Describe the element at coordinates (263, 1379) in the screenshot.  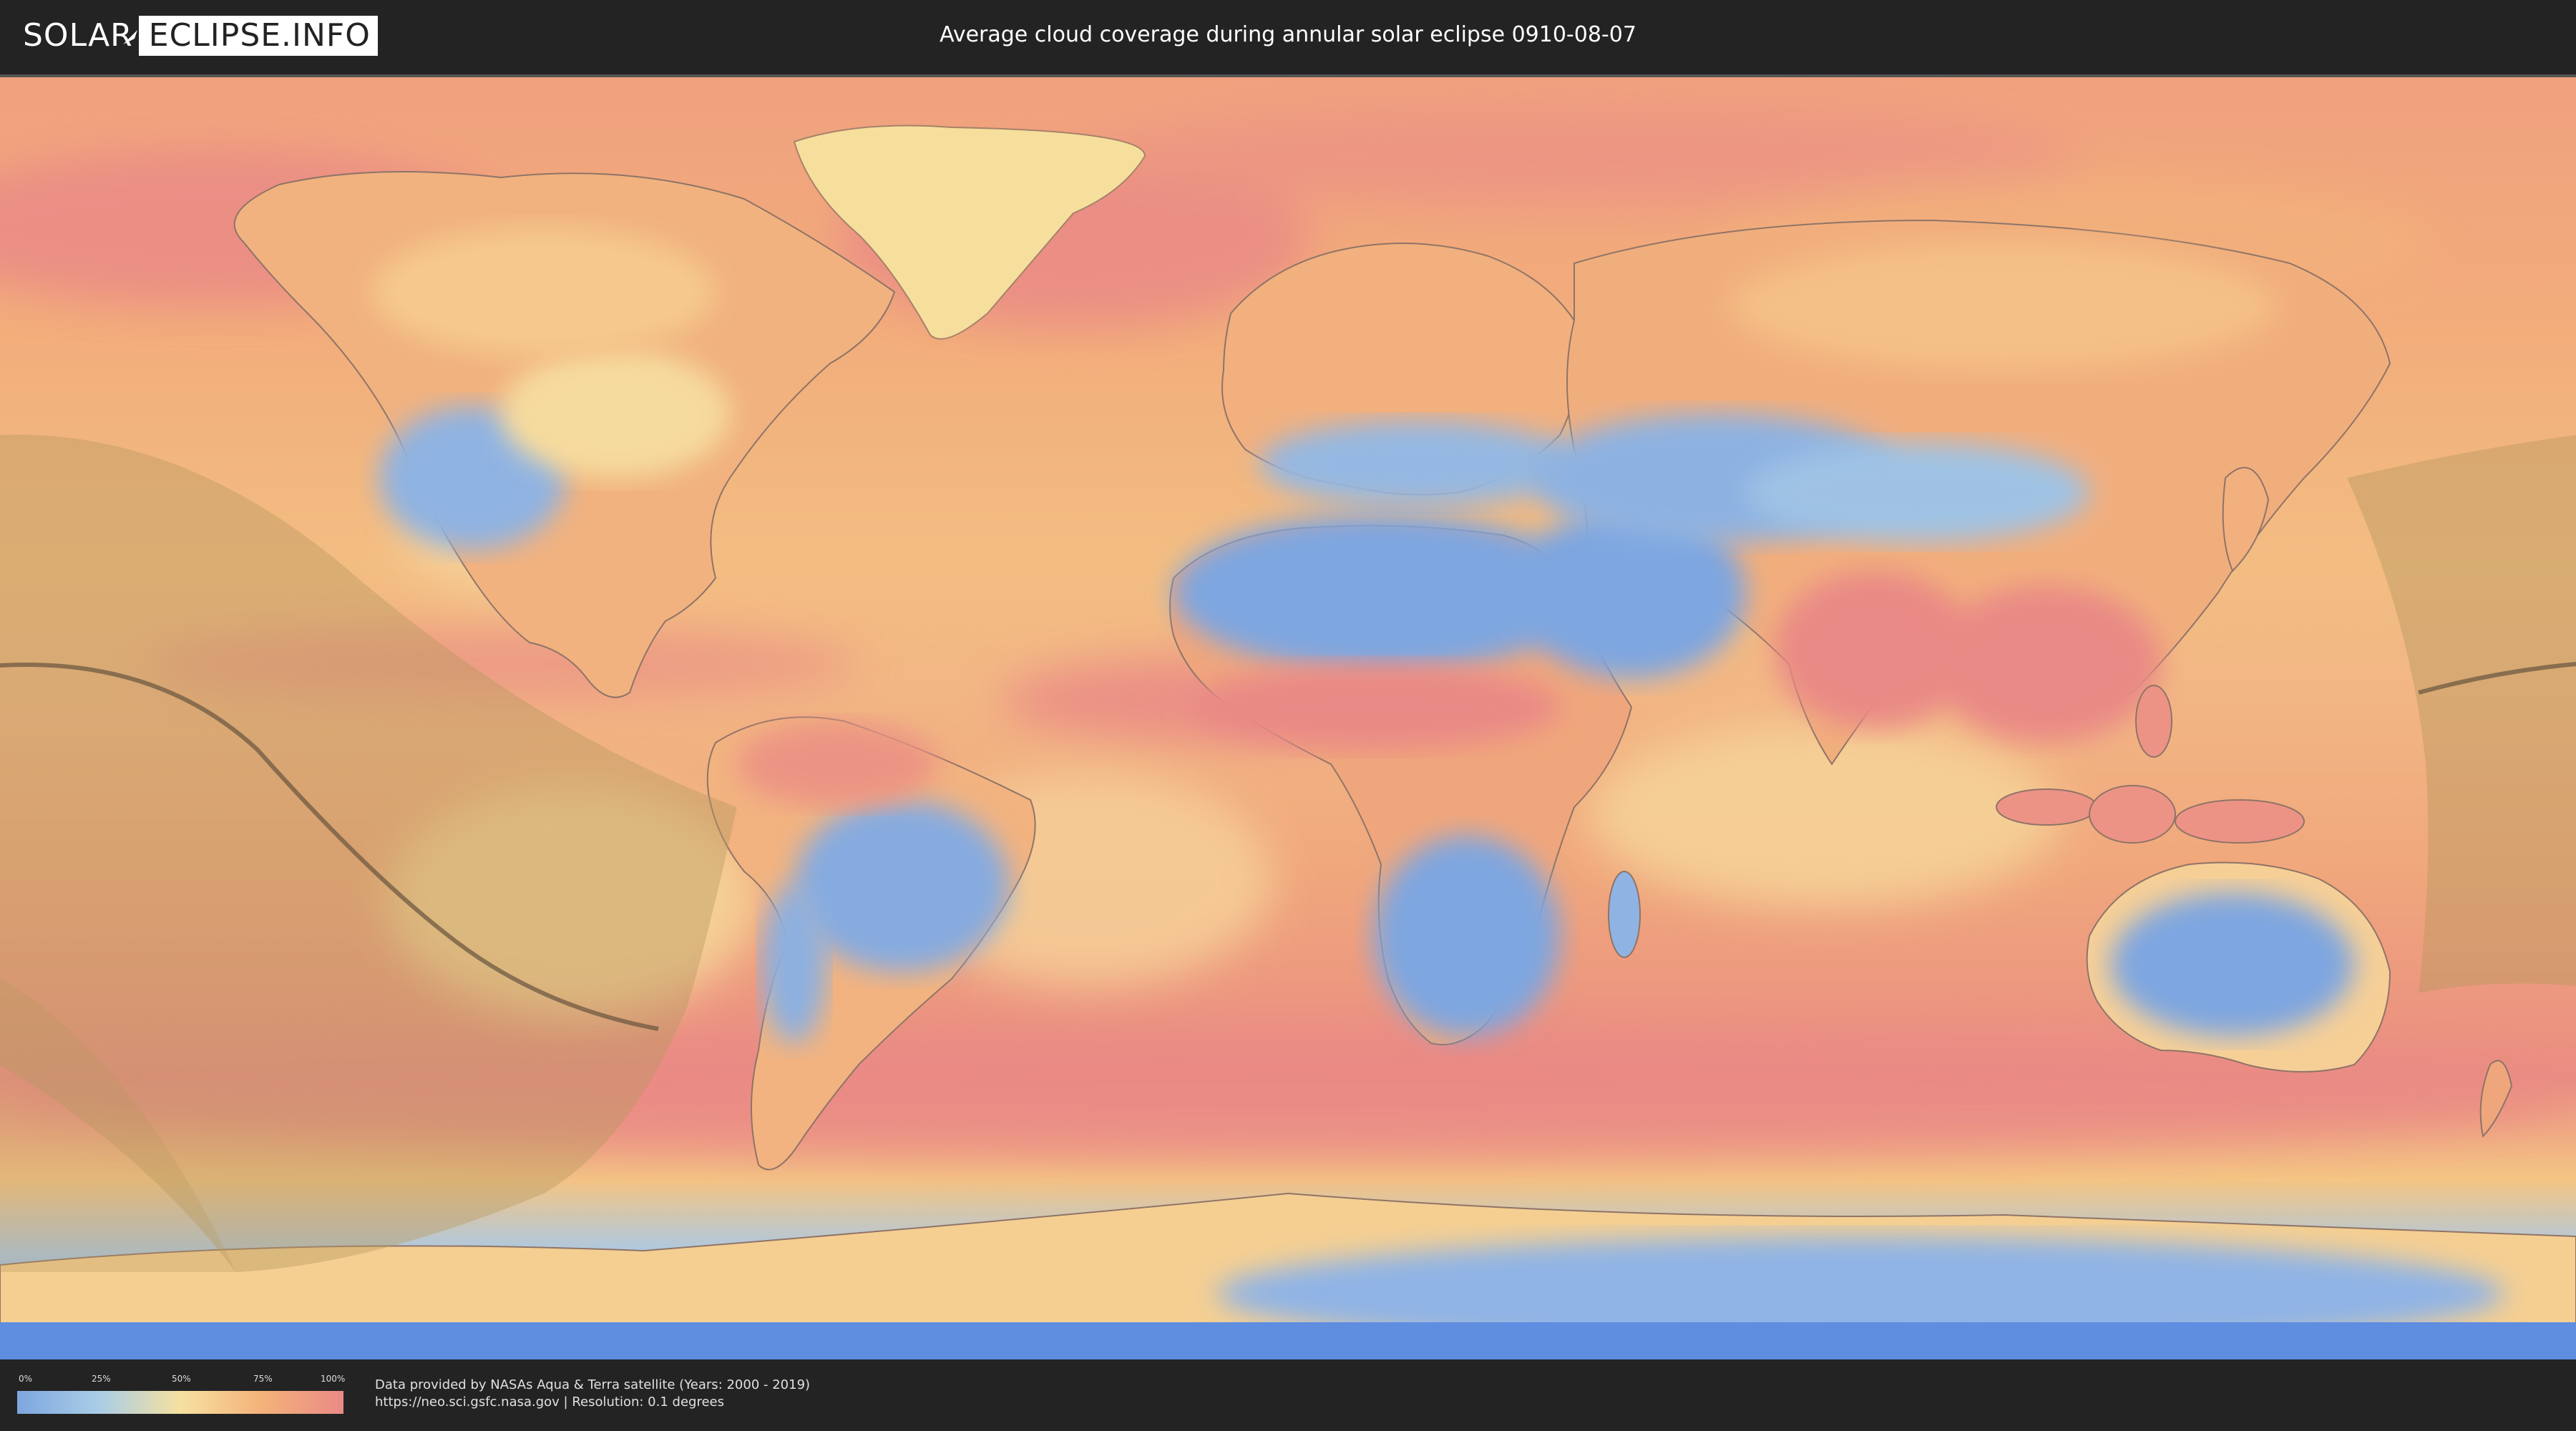
I see `legend-tick-75: 75%` at that location.